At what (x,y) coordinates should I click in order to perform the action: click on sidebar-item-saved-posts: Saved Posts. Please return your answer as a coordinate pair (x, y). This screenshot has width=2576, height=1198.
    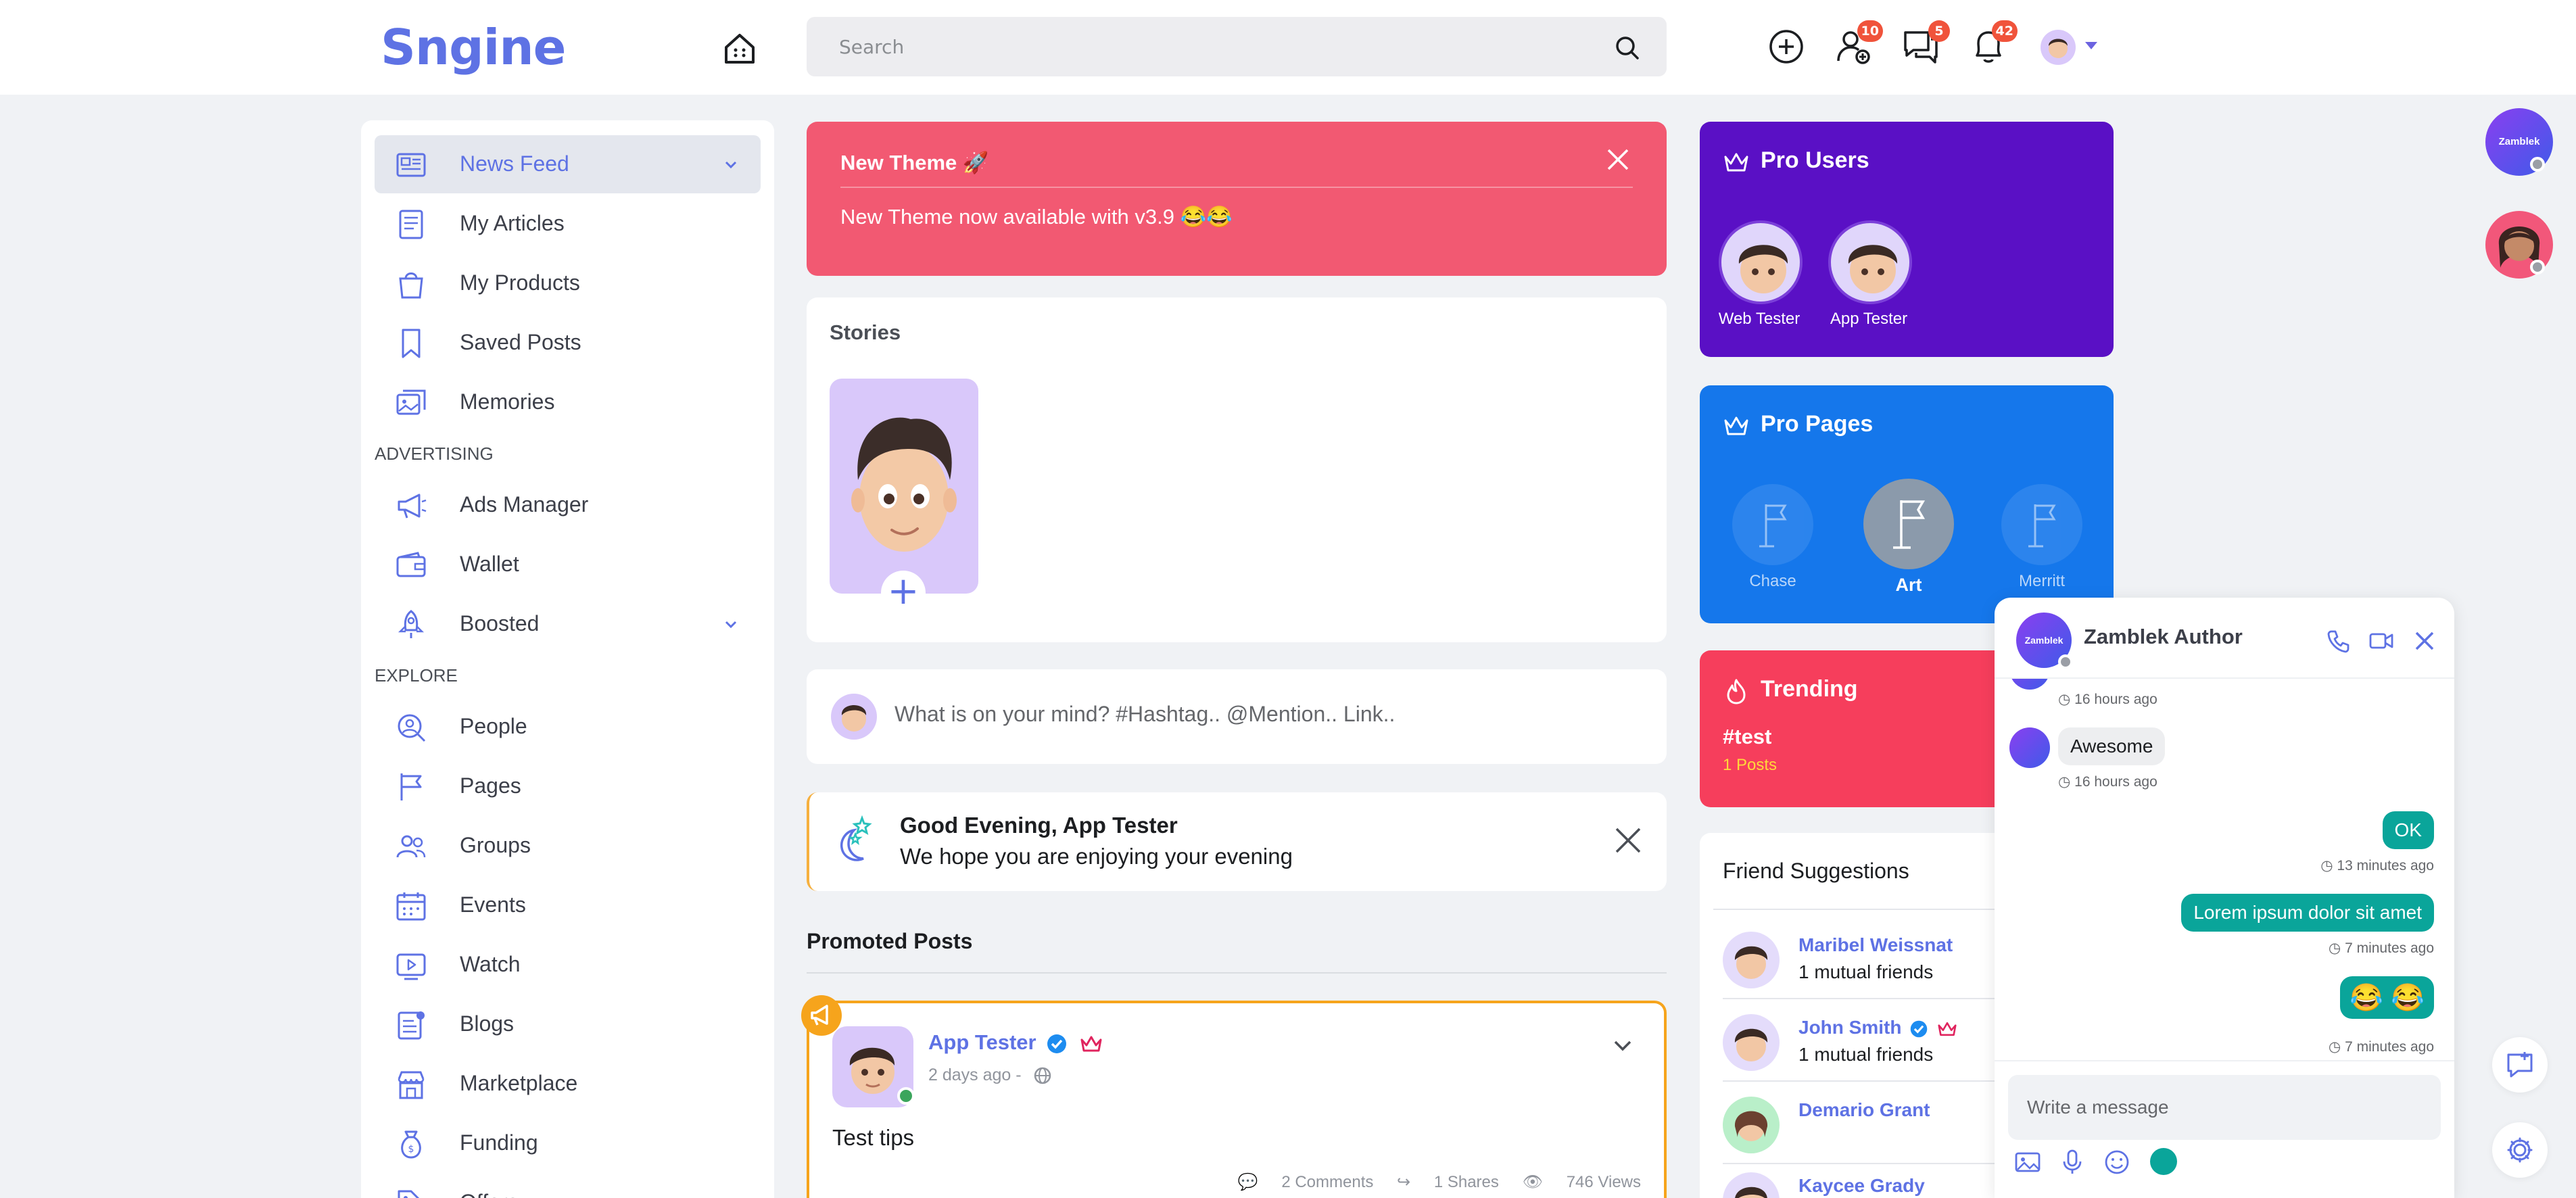
    Looking at the image, I should click on (568, 343).